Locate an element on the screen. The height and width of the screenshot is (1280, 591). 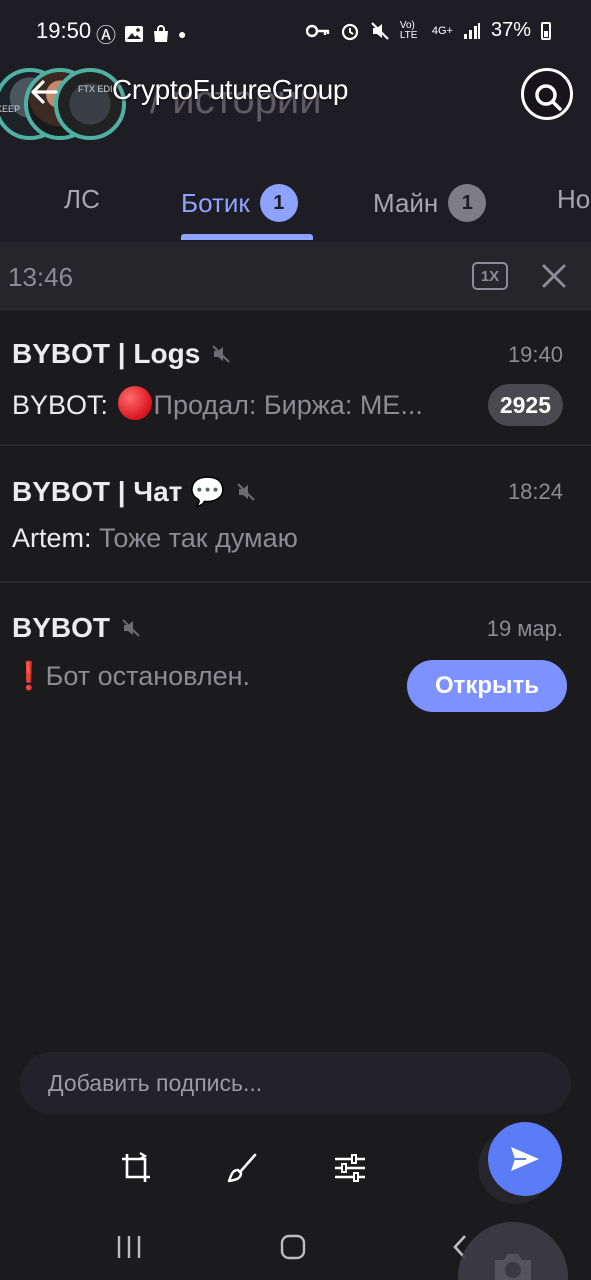
open-bot-button: Открыть is located at coordinates (487, 686).